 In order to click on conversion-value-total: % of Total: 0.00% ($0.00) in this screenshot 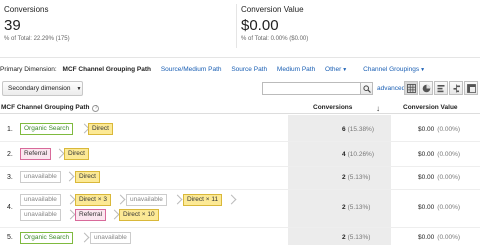, I will do `click(275, 39)`.